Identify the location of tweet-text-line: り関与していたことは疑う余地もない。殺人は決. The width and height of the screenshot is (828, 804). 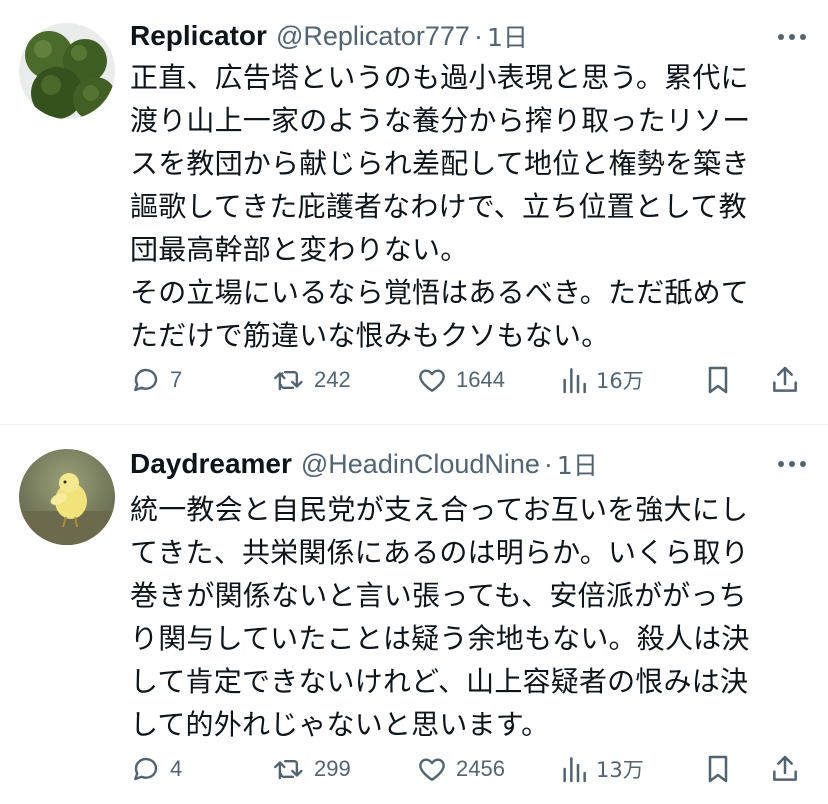
(440, 638).